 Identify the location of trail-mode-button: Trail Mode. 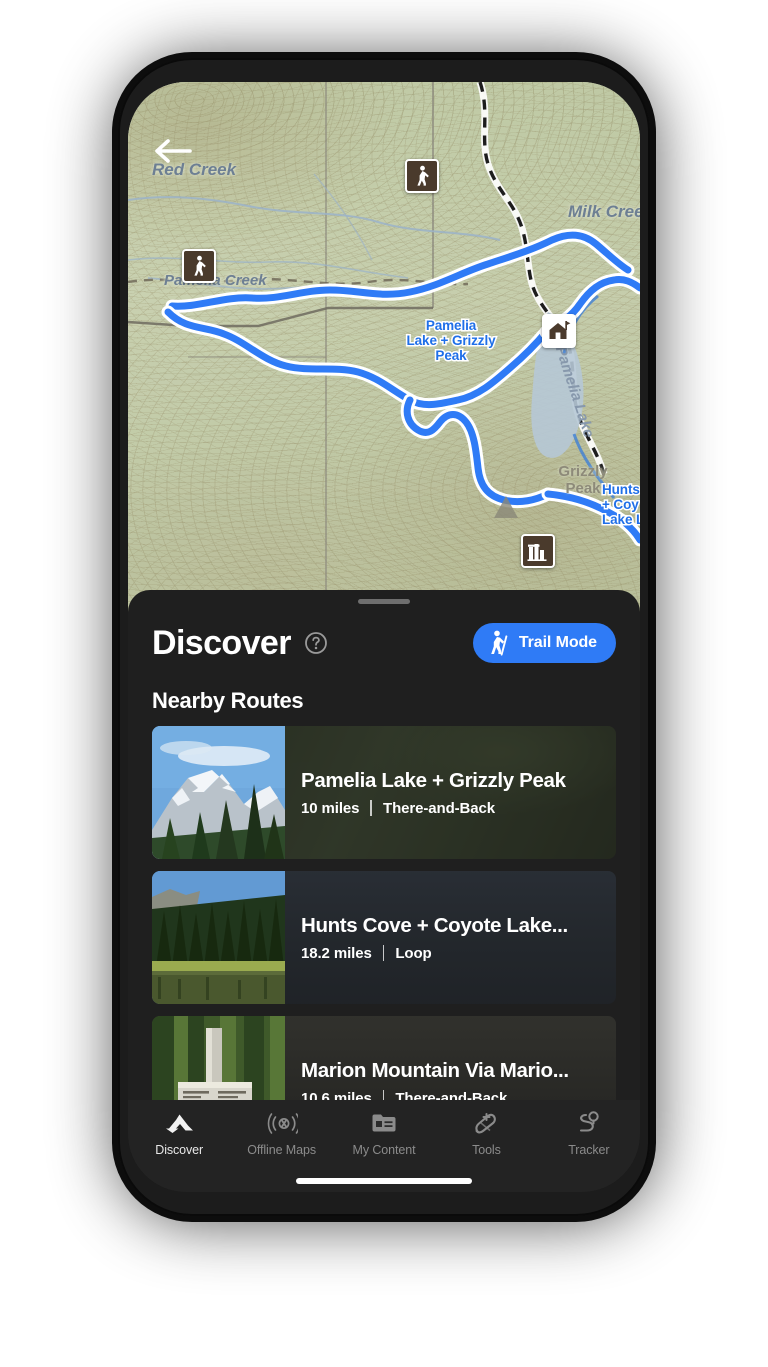
(544, 643).